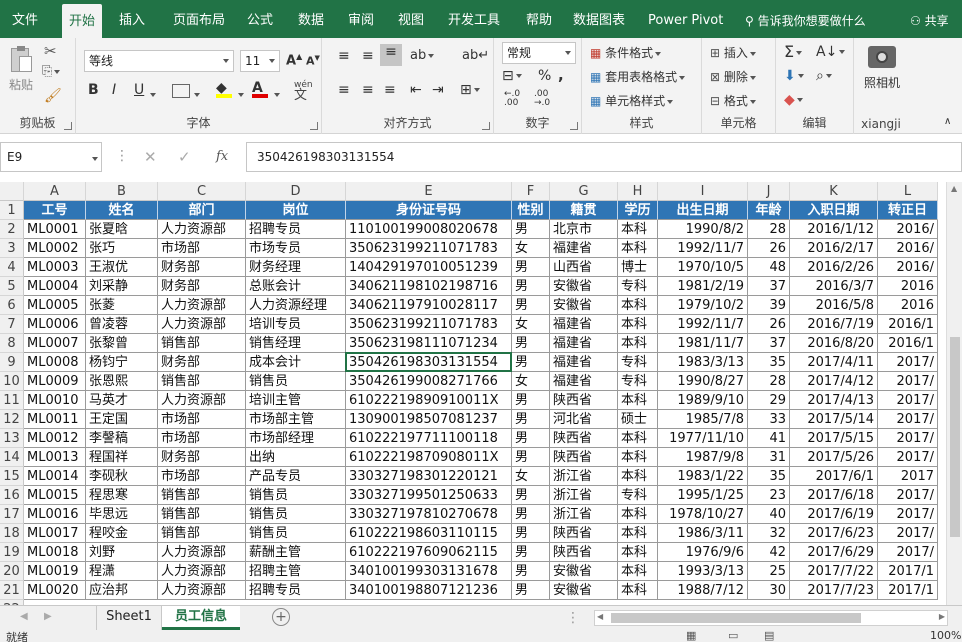 The height and width of the screenshot is (642, 962). I want to click on cell: 350426198303131554, so click(429, 362).